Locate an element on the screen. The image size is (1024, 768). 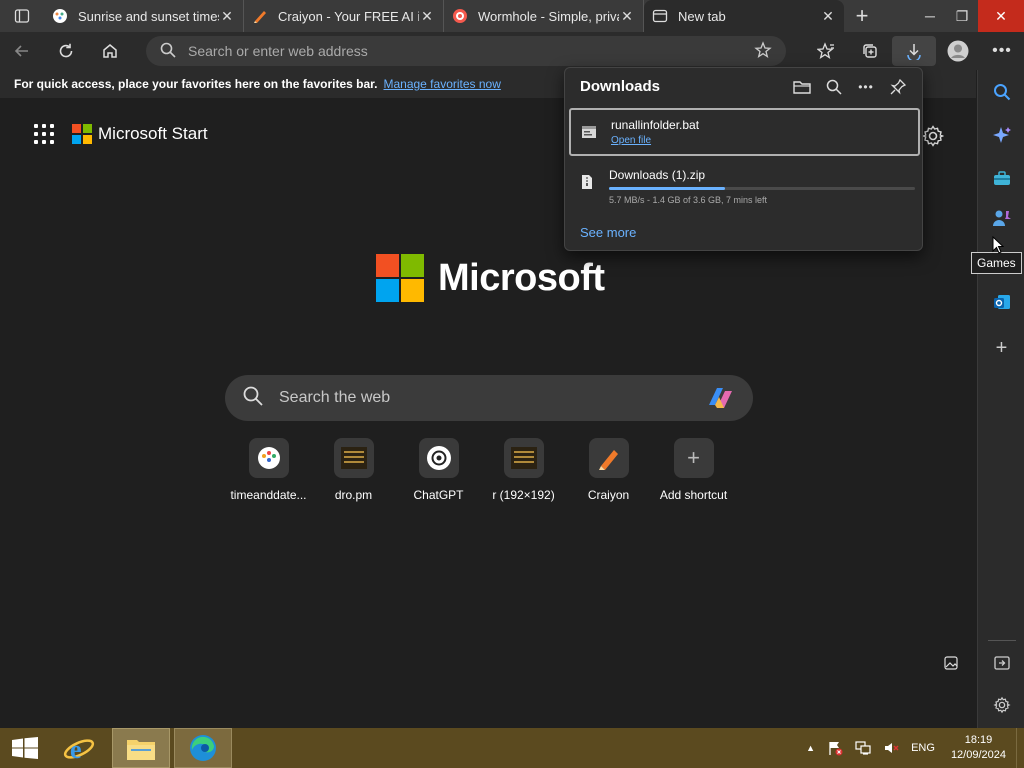
sidebar-search is located at coordinates (1001, 92).